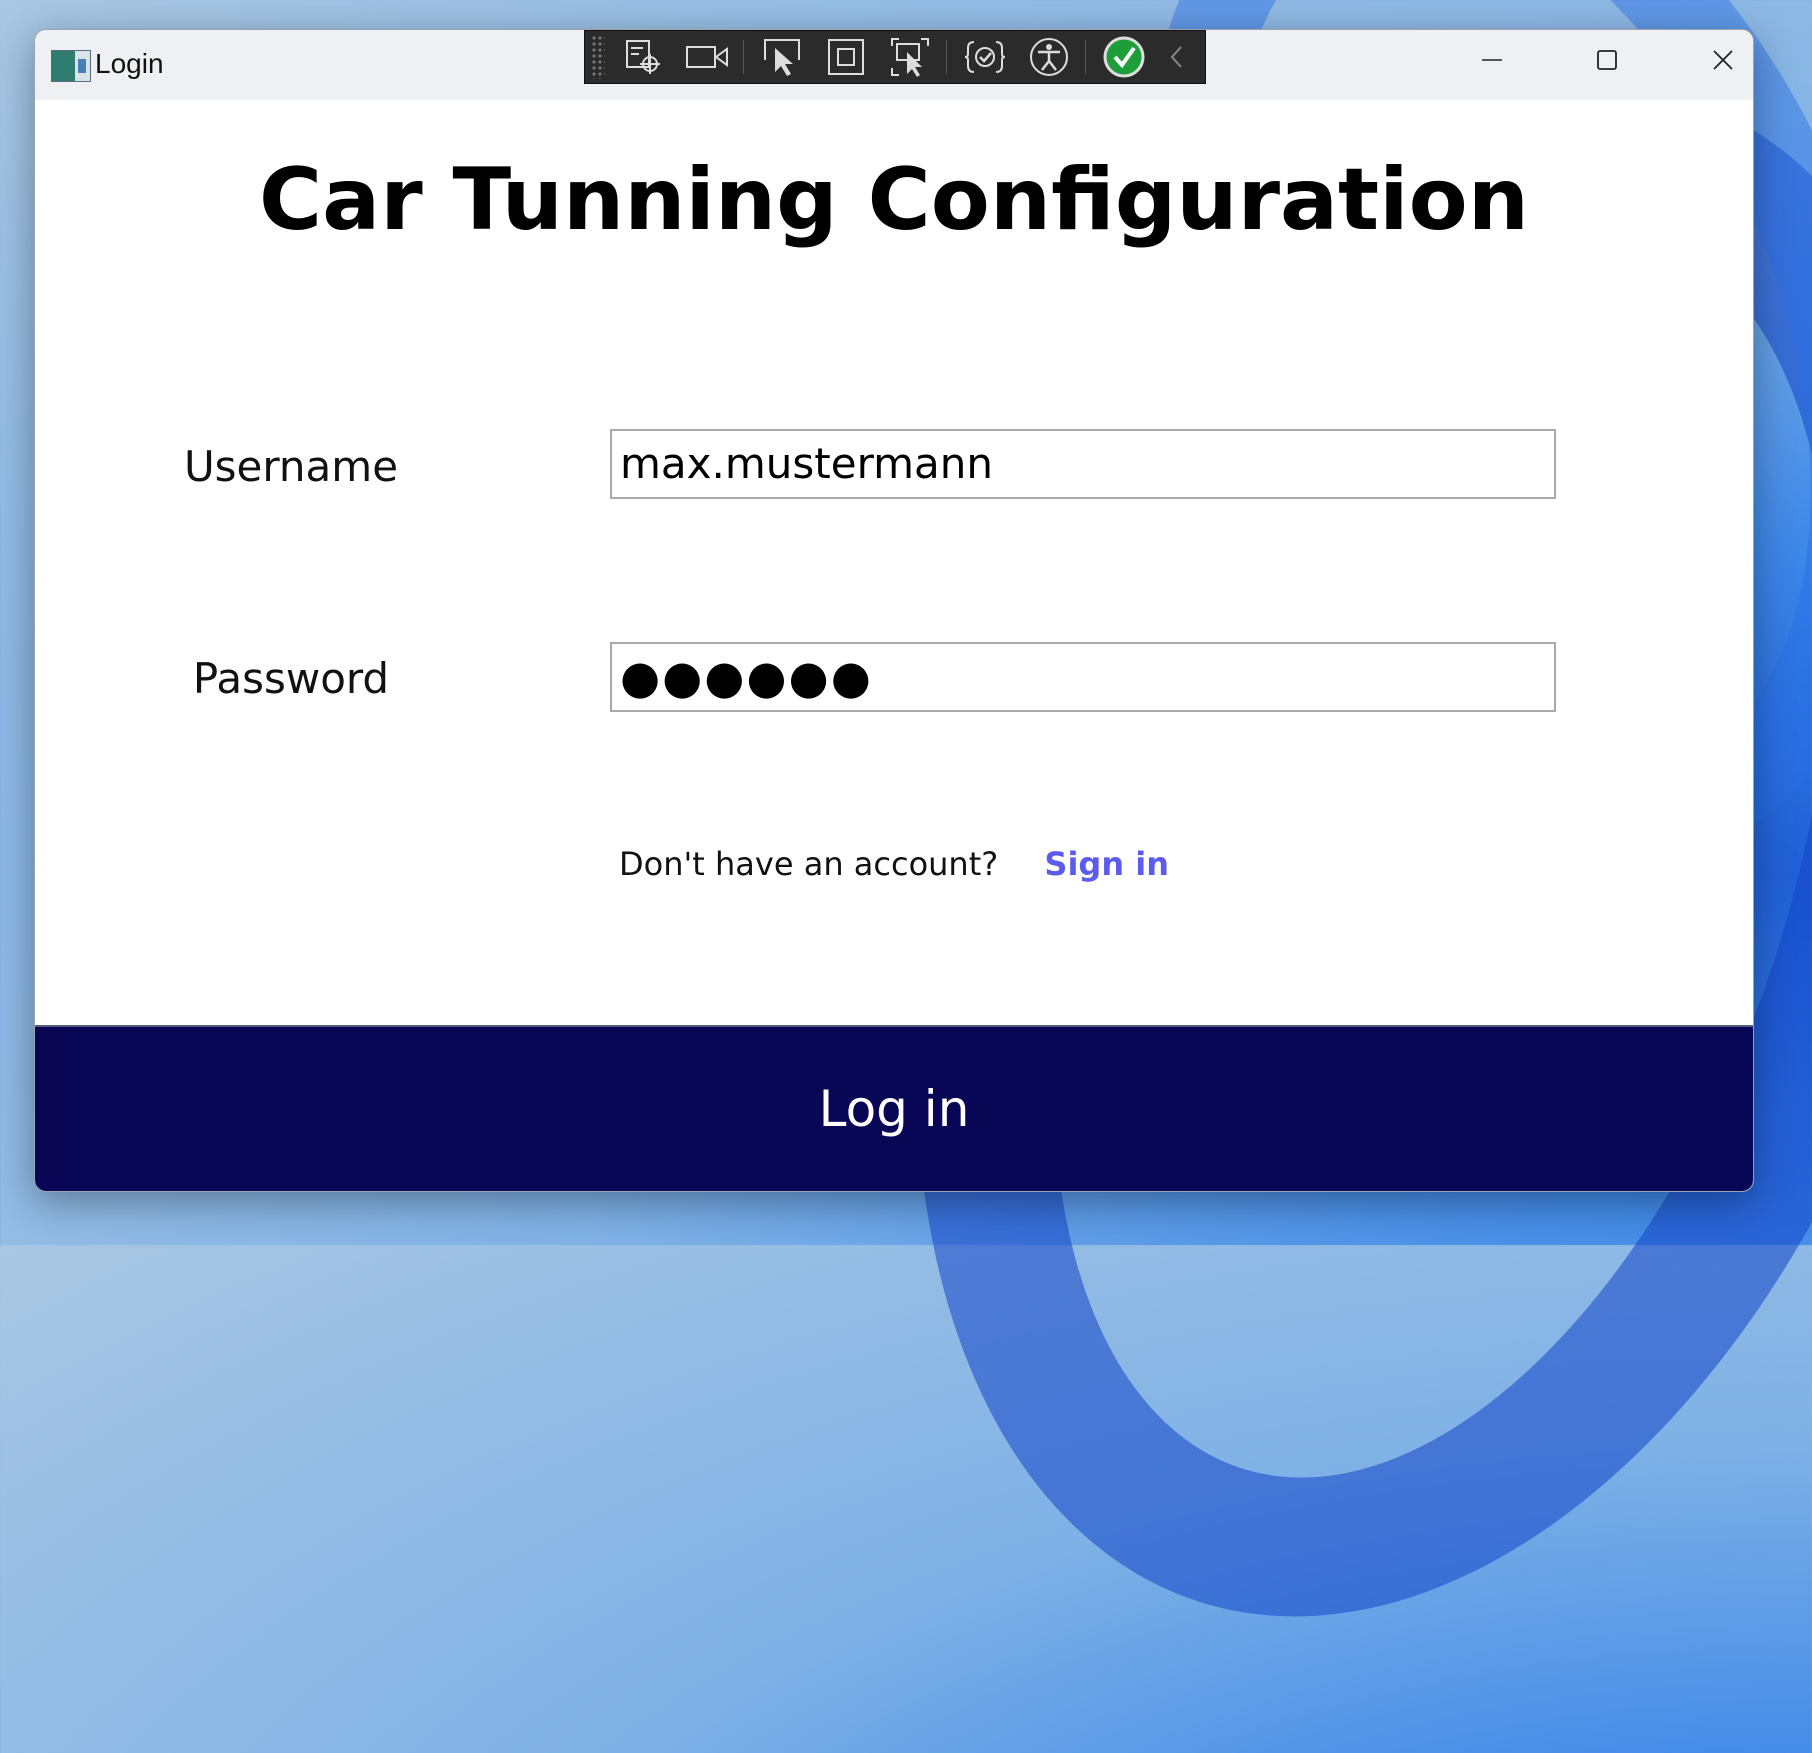  What do you see at coordinates (1124, 57) in the screenshot?
I see `hot-reload-ok-icon` at bounding box center [1124, 57].